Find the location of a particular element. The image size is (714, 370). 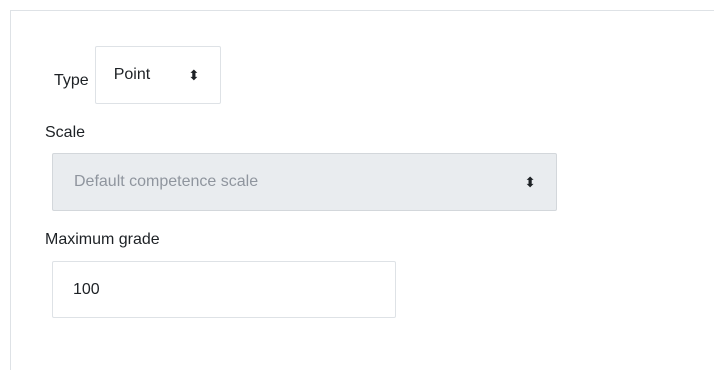

type-label: Type is located at coordinates (71, 80).